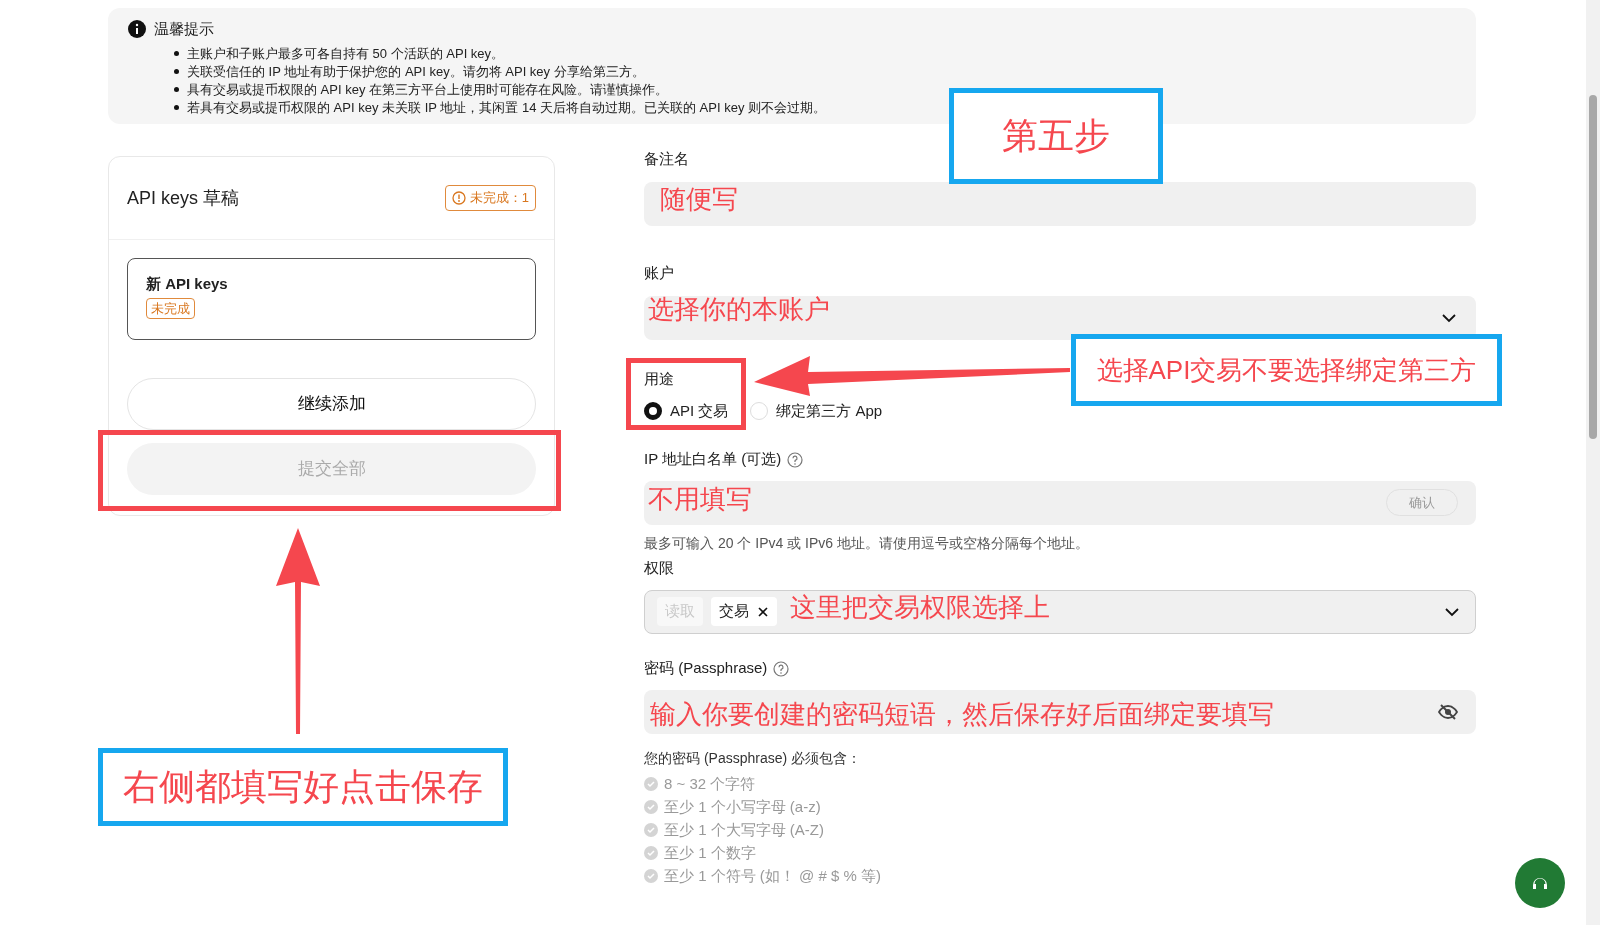 The image size is (1600, 925). What do you see at coordinates (710, 783) in the screenshot?
I see `requirement-item: 8 ~ 32 个字符` at bounding box center [710, 783].